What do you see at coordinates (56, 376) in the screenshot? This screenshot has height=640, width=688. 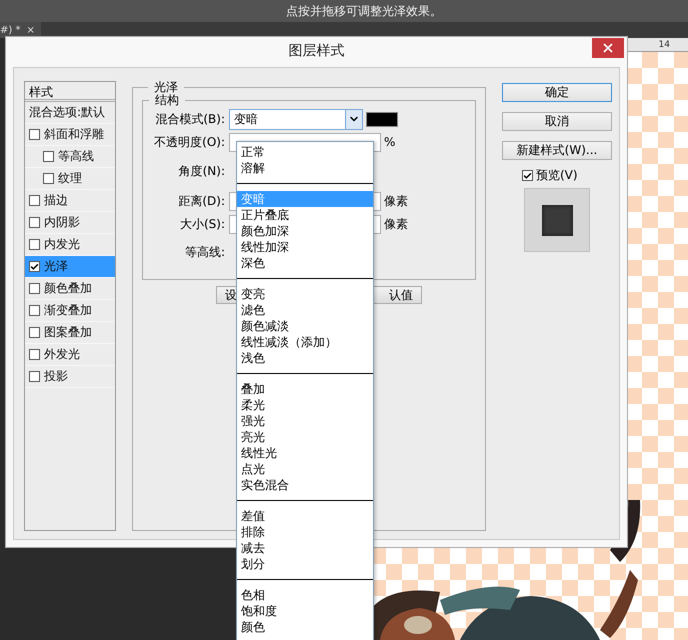 I see `style-label: 投影` at bounding box center [56, 376].